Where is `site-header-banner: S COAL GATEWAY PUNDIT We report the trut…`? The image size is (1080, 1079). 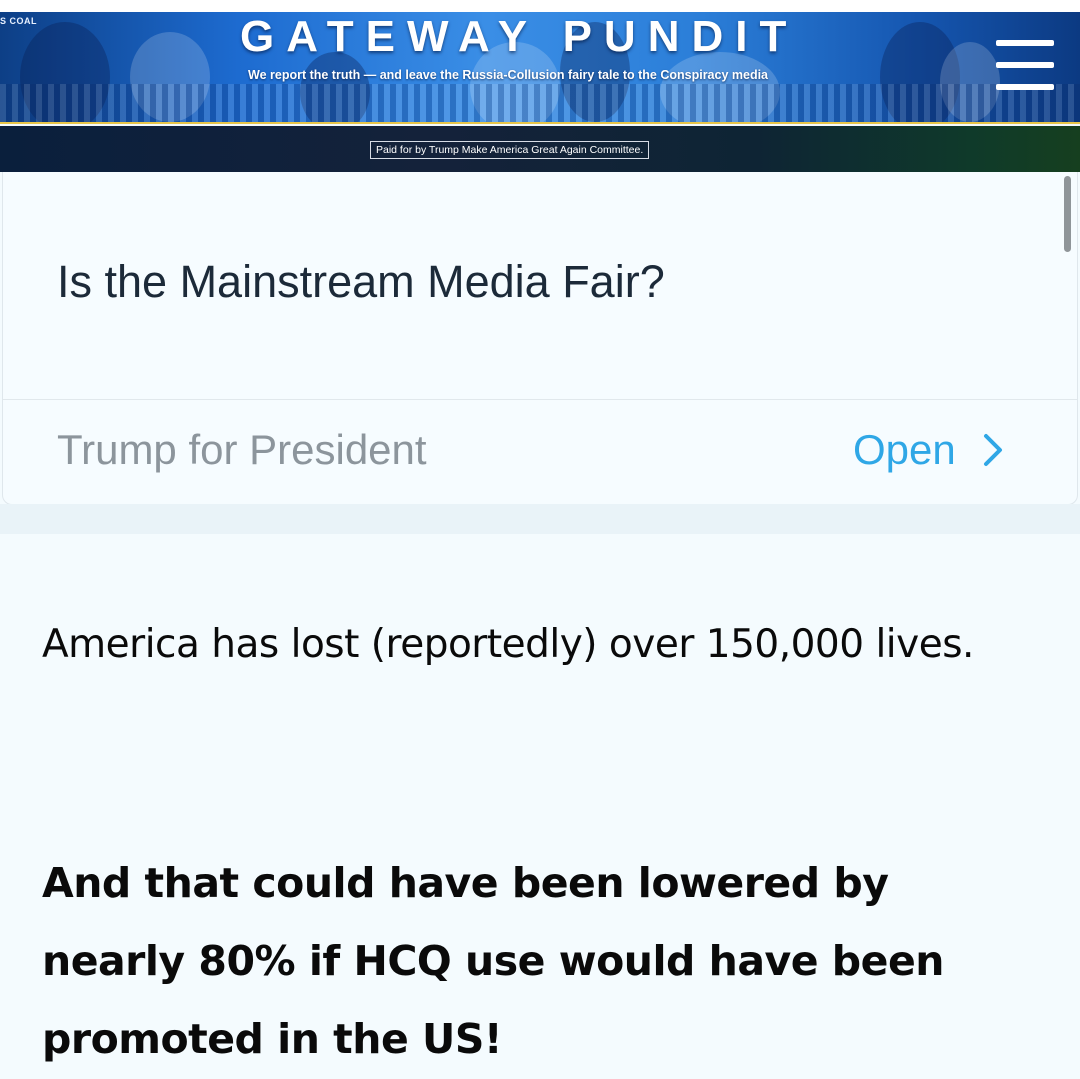 site-header-banner: S COAL GATEWAY PUNDIT We report the trut… is located at coordinates (540, 62).